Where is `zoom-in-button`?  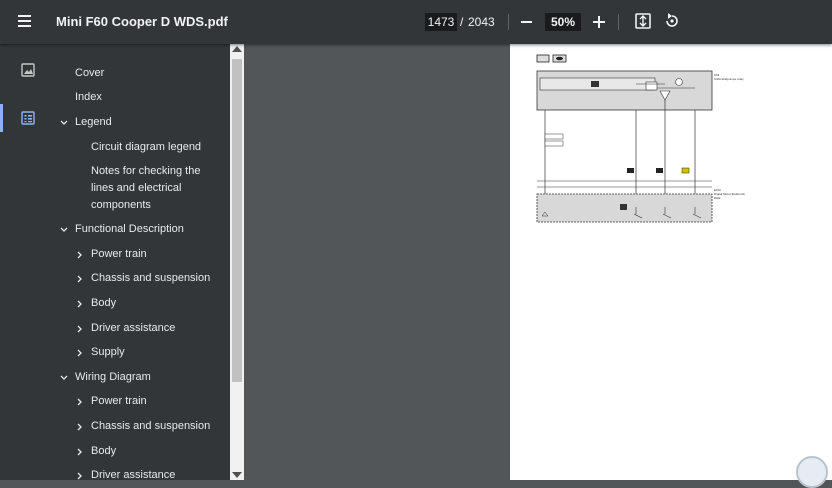 zoom-in-button is located at coordinates (599, 22).